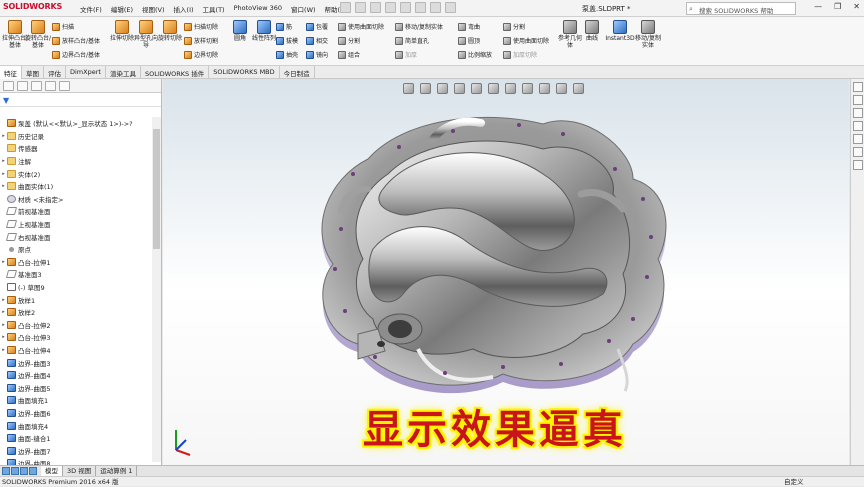 This screenshot has height=487, width=864. Describe the element at coordinates (156, 189) in the screenshot. I see `scroll-thumb` at that location.